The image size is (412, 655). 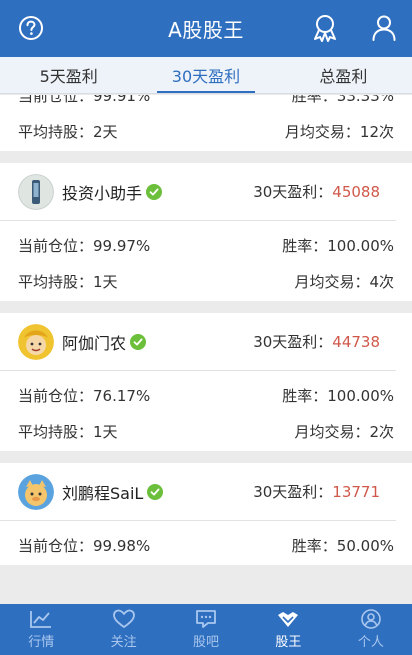 I want to click on crown-icon, so click(x=288, y=619).